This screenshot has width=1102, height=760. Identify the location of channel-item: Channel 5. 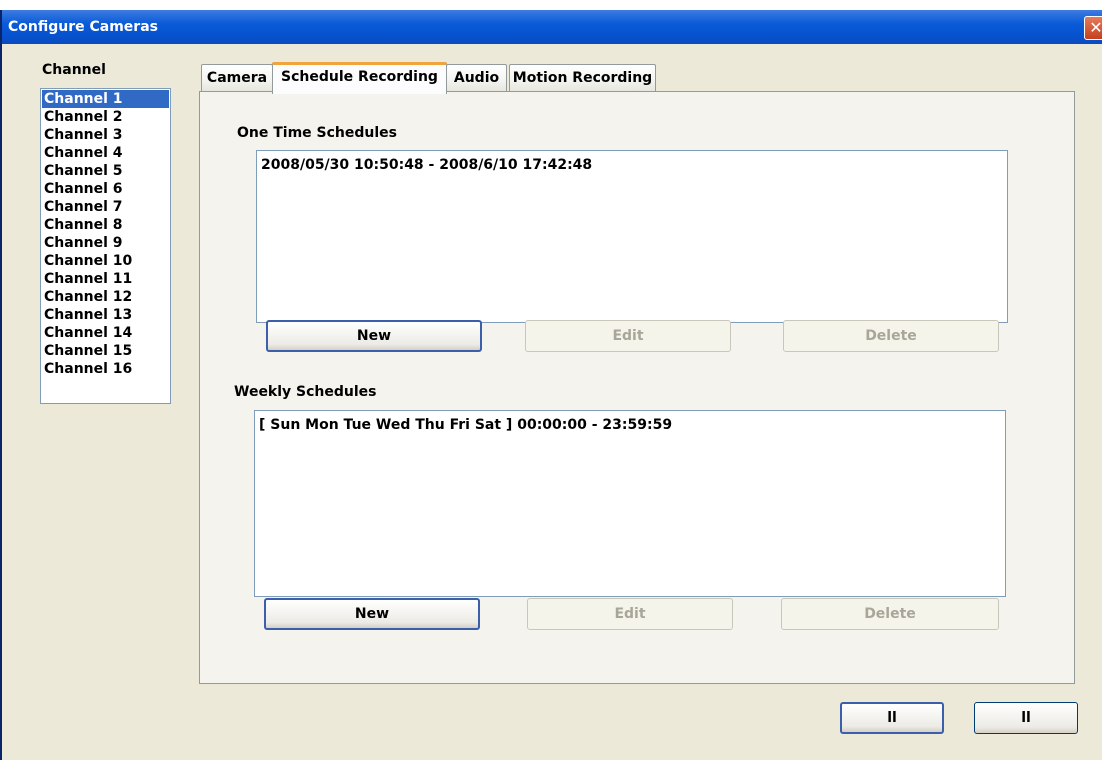
(105, 171).